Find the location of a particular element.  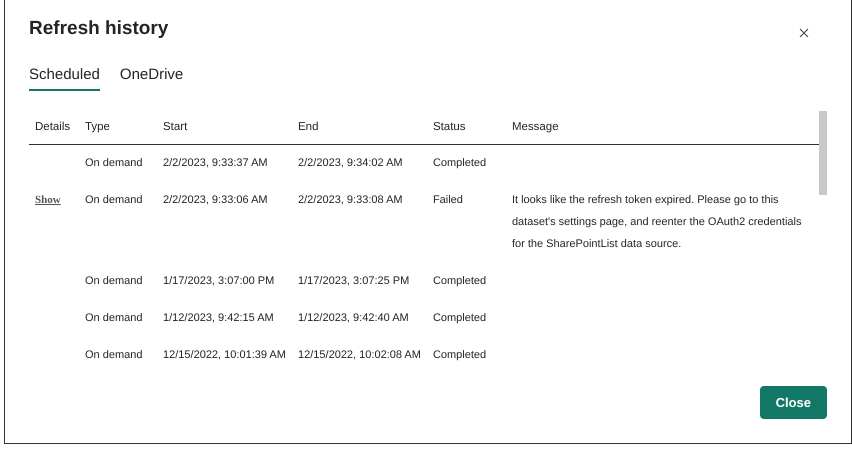

error-message: It looks like the refresh token expired. Please go to this dataset's settings page, and reenter the OAuth2 credentials for the SharePointList data source. is located at coordinates (657, 222).